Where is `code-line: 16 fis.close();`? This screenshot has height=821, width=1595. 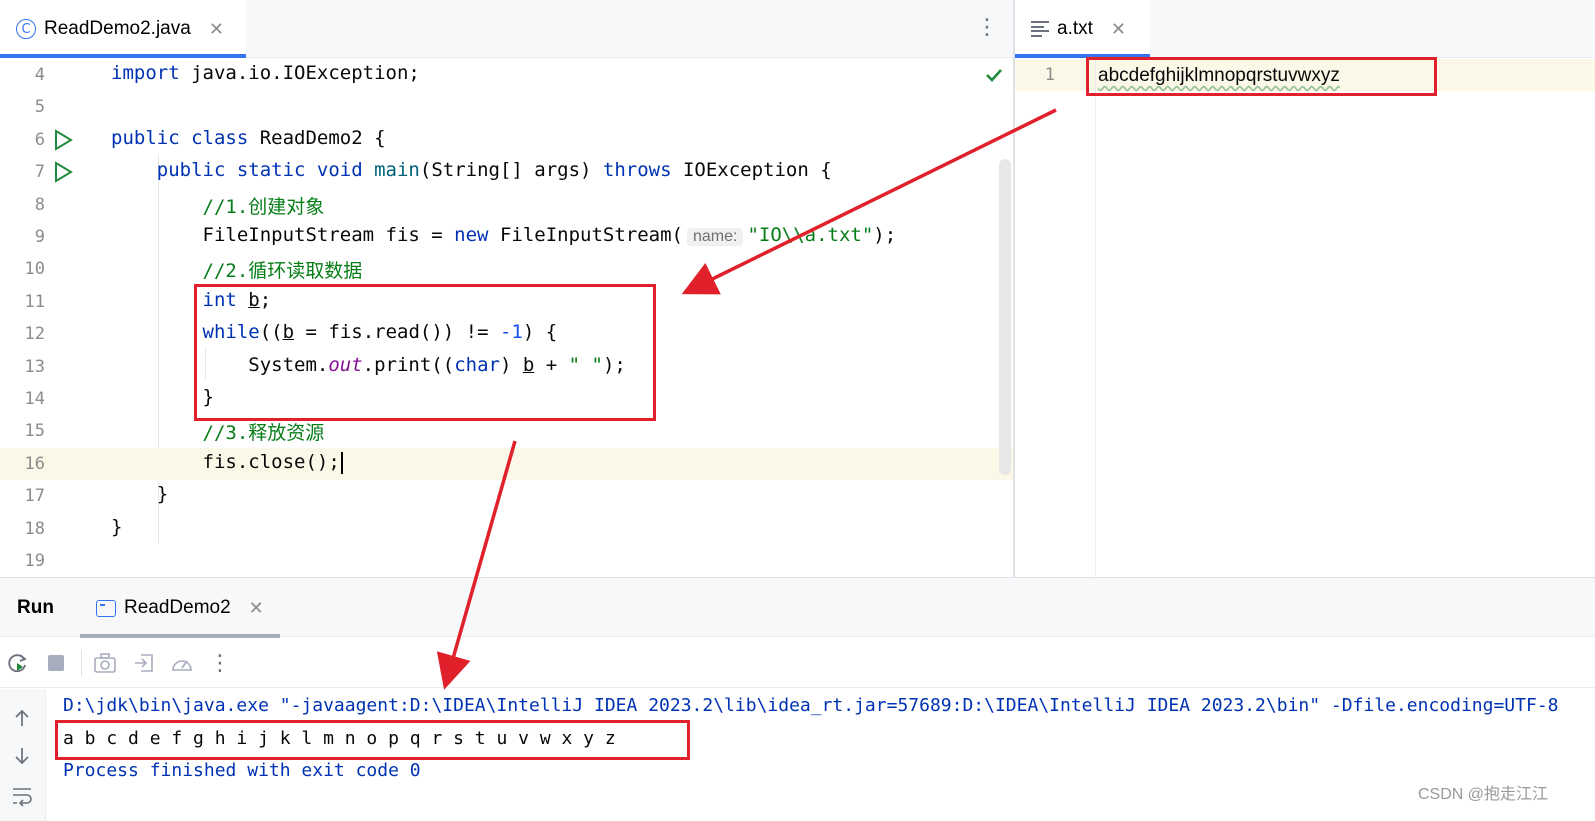
code-line: 16 fis.close(); is located at coordinates (506, 464).